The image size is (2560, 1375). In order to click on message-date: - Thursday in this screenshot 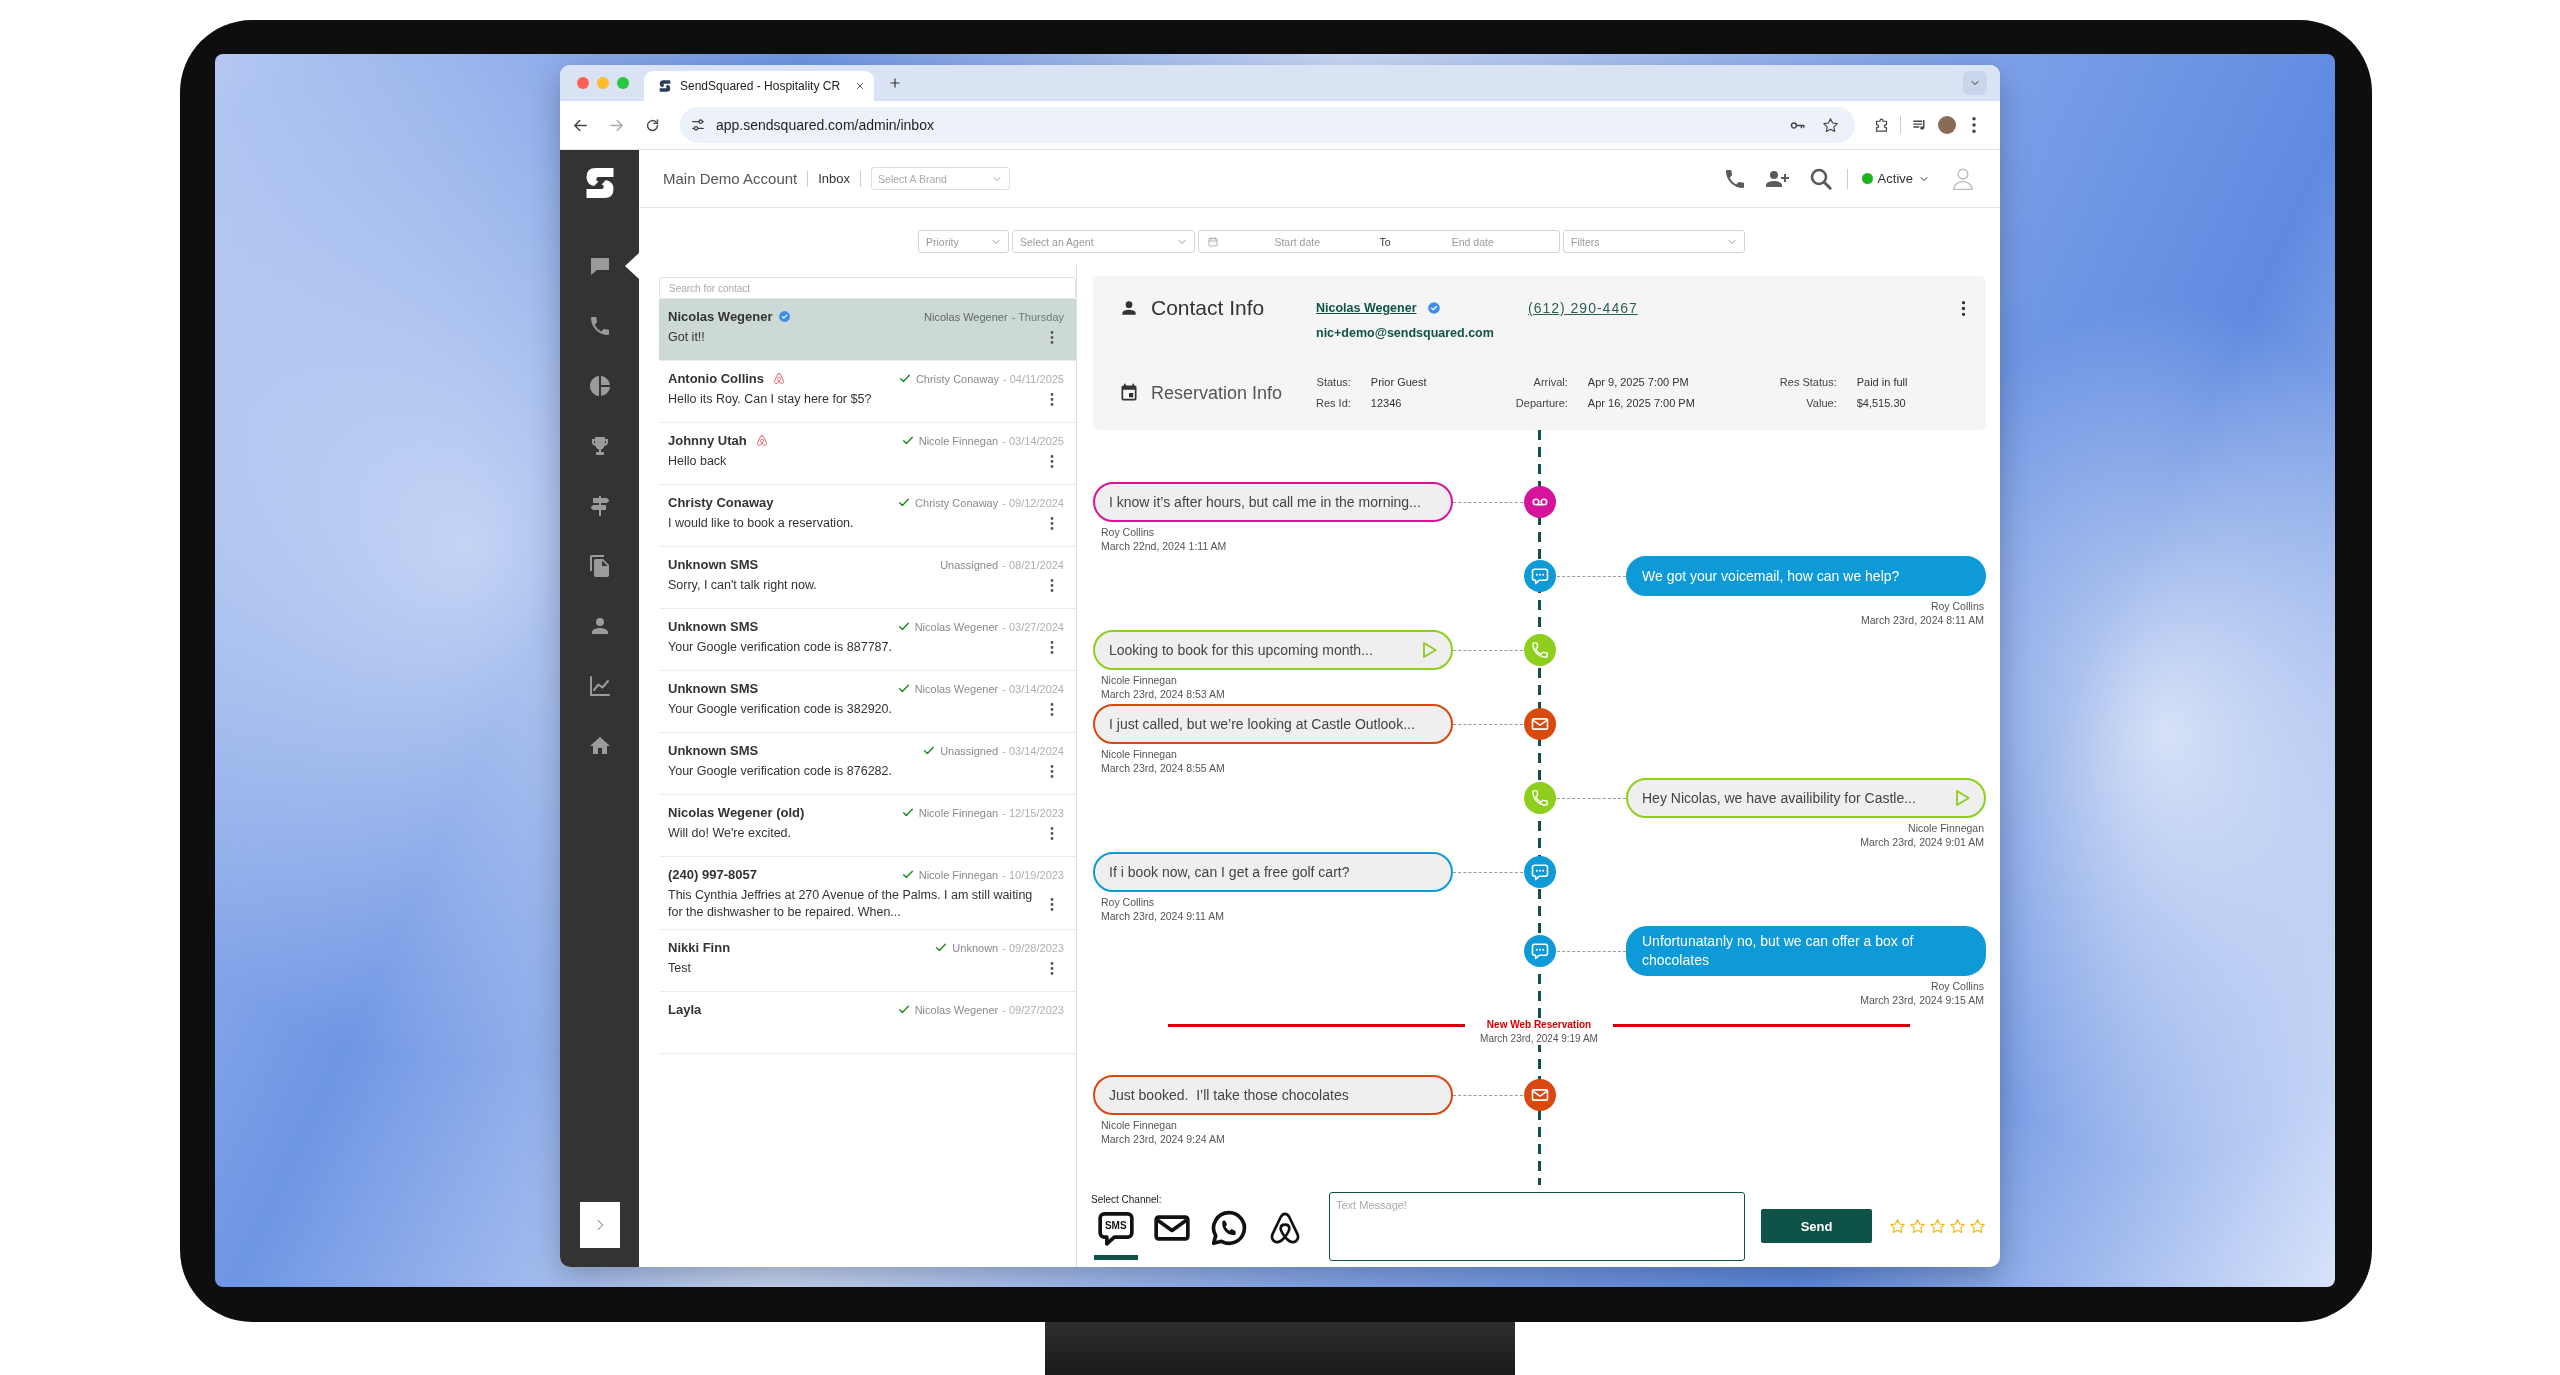, I will do `click(1037, 316)`.